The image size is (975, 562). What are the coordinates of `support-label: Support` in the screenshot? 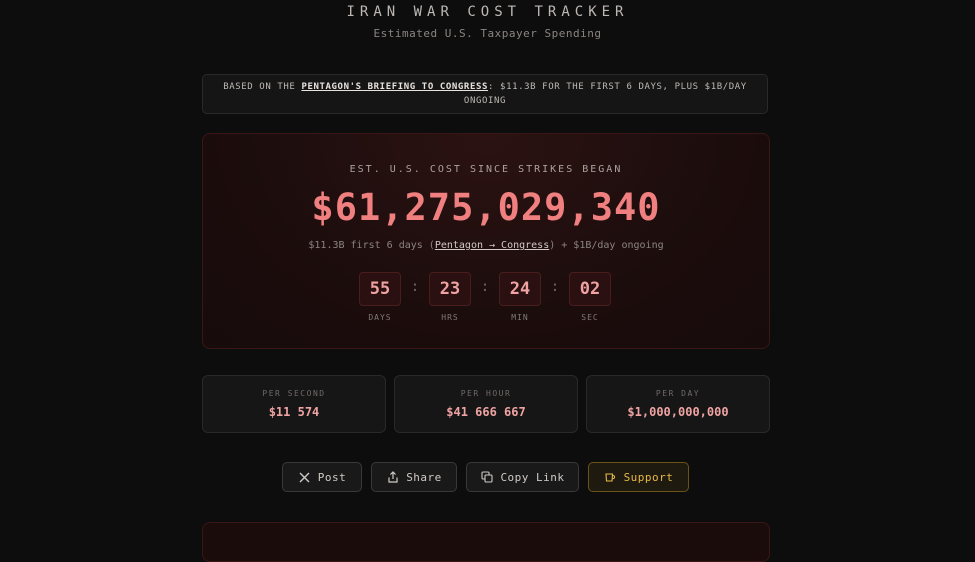 It's located at (648, 477).